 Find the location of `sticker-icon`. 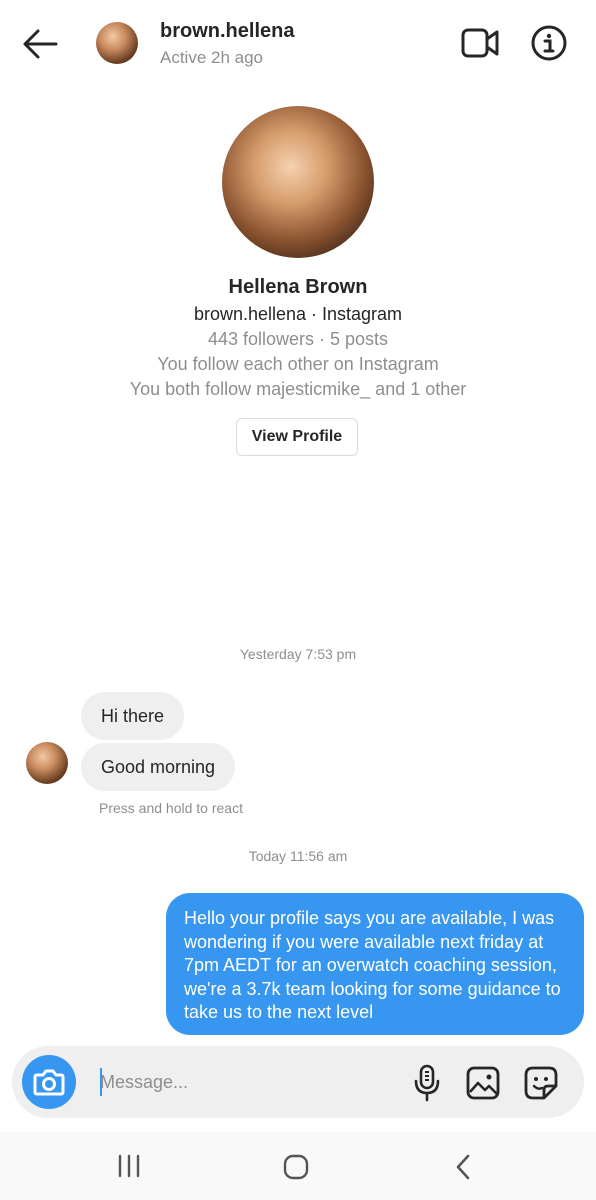

sticker-icon is located at coordinates (541, 1083).